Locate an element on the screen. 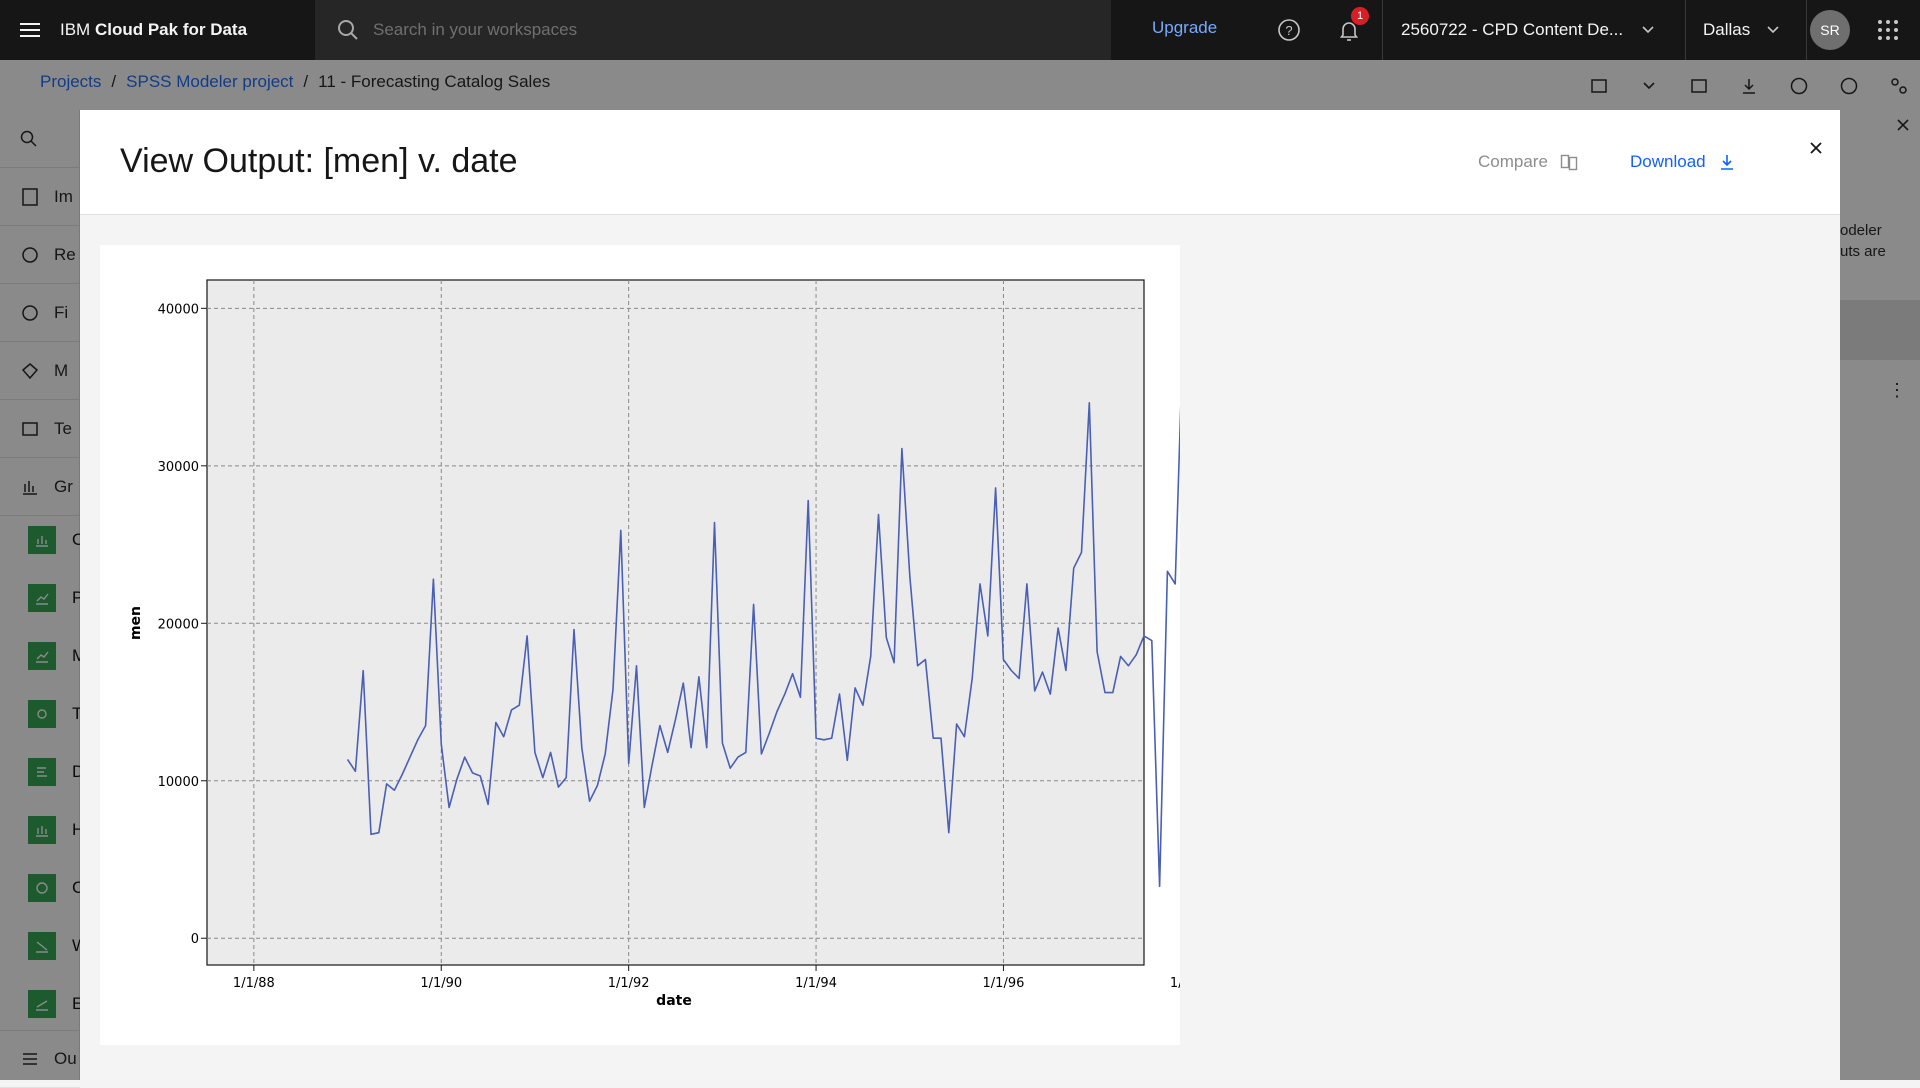 The height and width of the screenshot is (1088, 1920). app-switcher-button is located at coordinates (1888, 30).